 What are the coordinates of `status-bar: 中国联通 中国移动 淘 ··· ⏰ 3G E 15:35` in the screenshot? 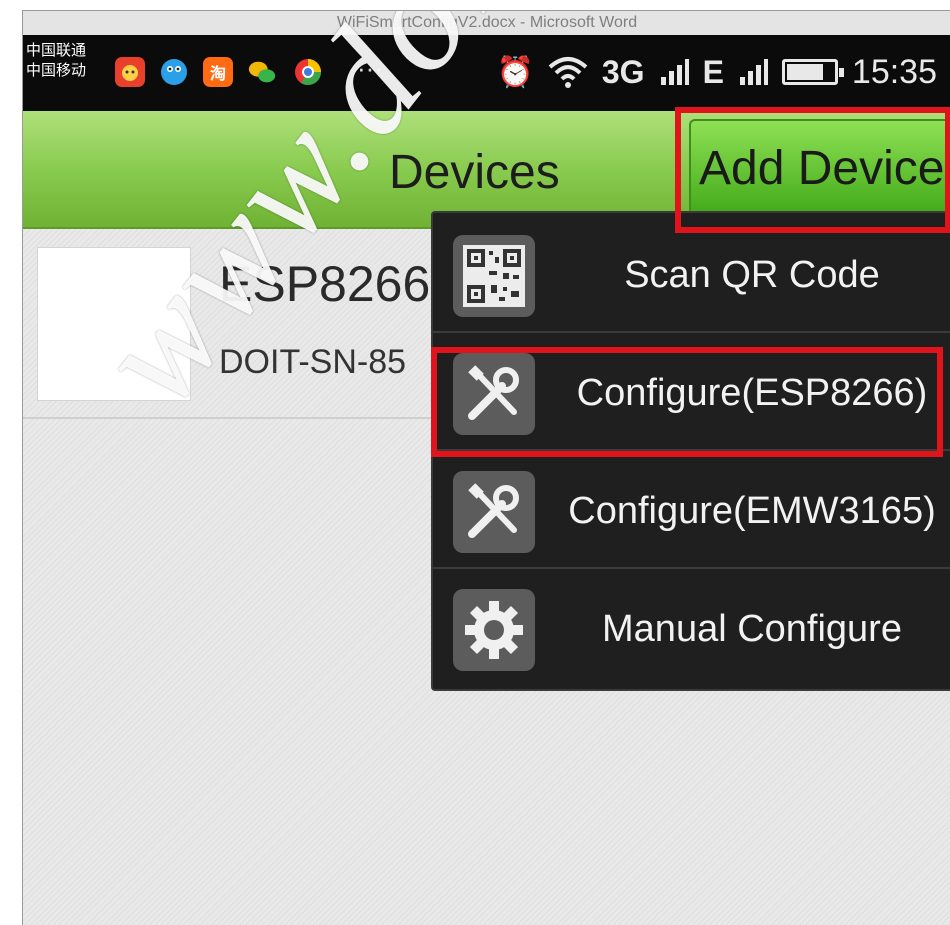 It's located at (486, 73).